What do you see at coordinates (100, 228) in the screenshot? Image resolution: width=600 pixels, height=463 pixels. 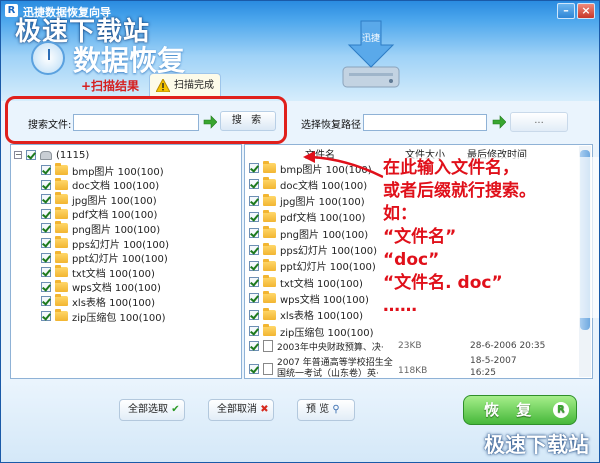 I see `tree-item: png图片 100(100)` at bounding box center [100, 228].